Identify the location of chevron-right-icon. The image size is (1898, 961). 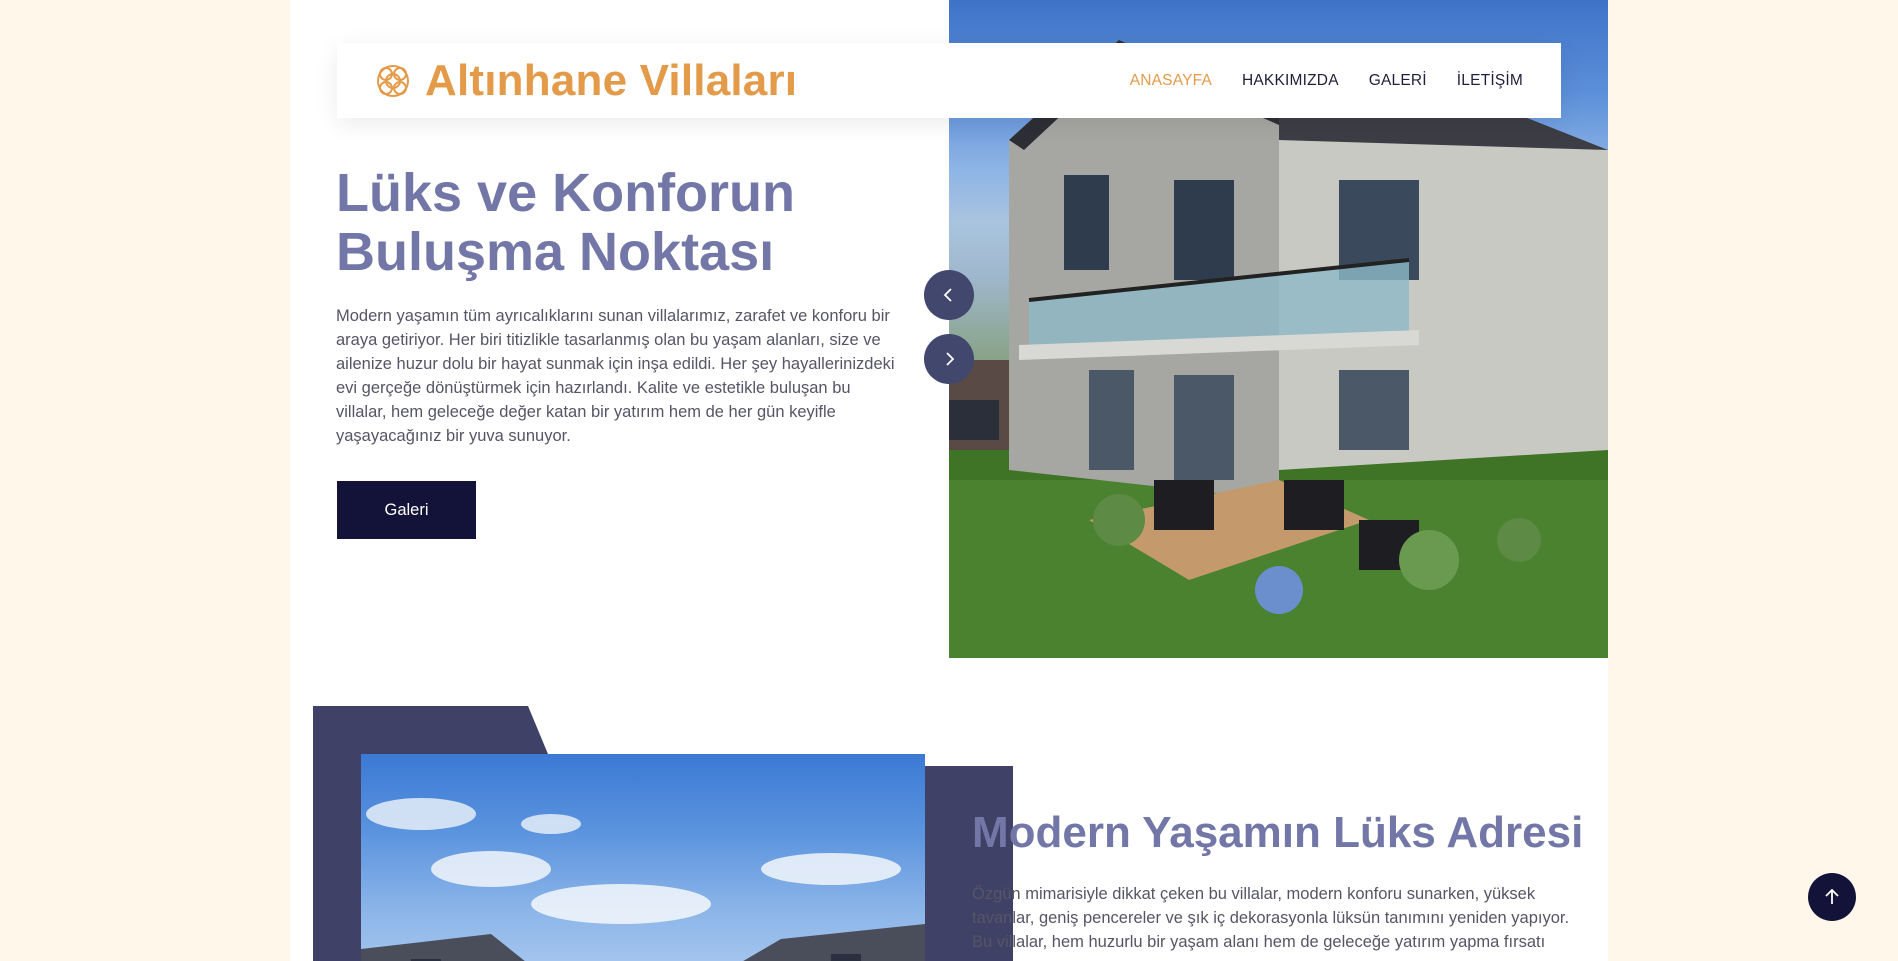
(950, 359).